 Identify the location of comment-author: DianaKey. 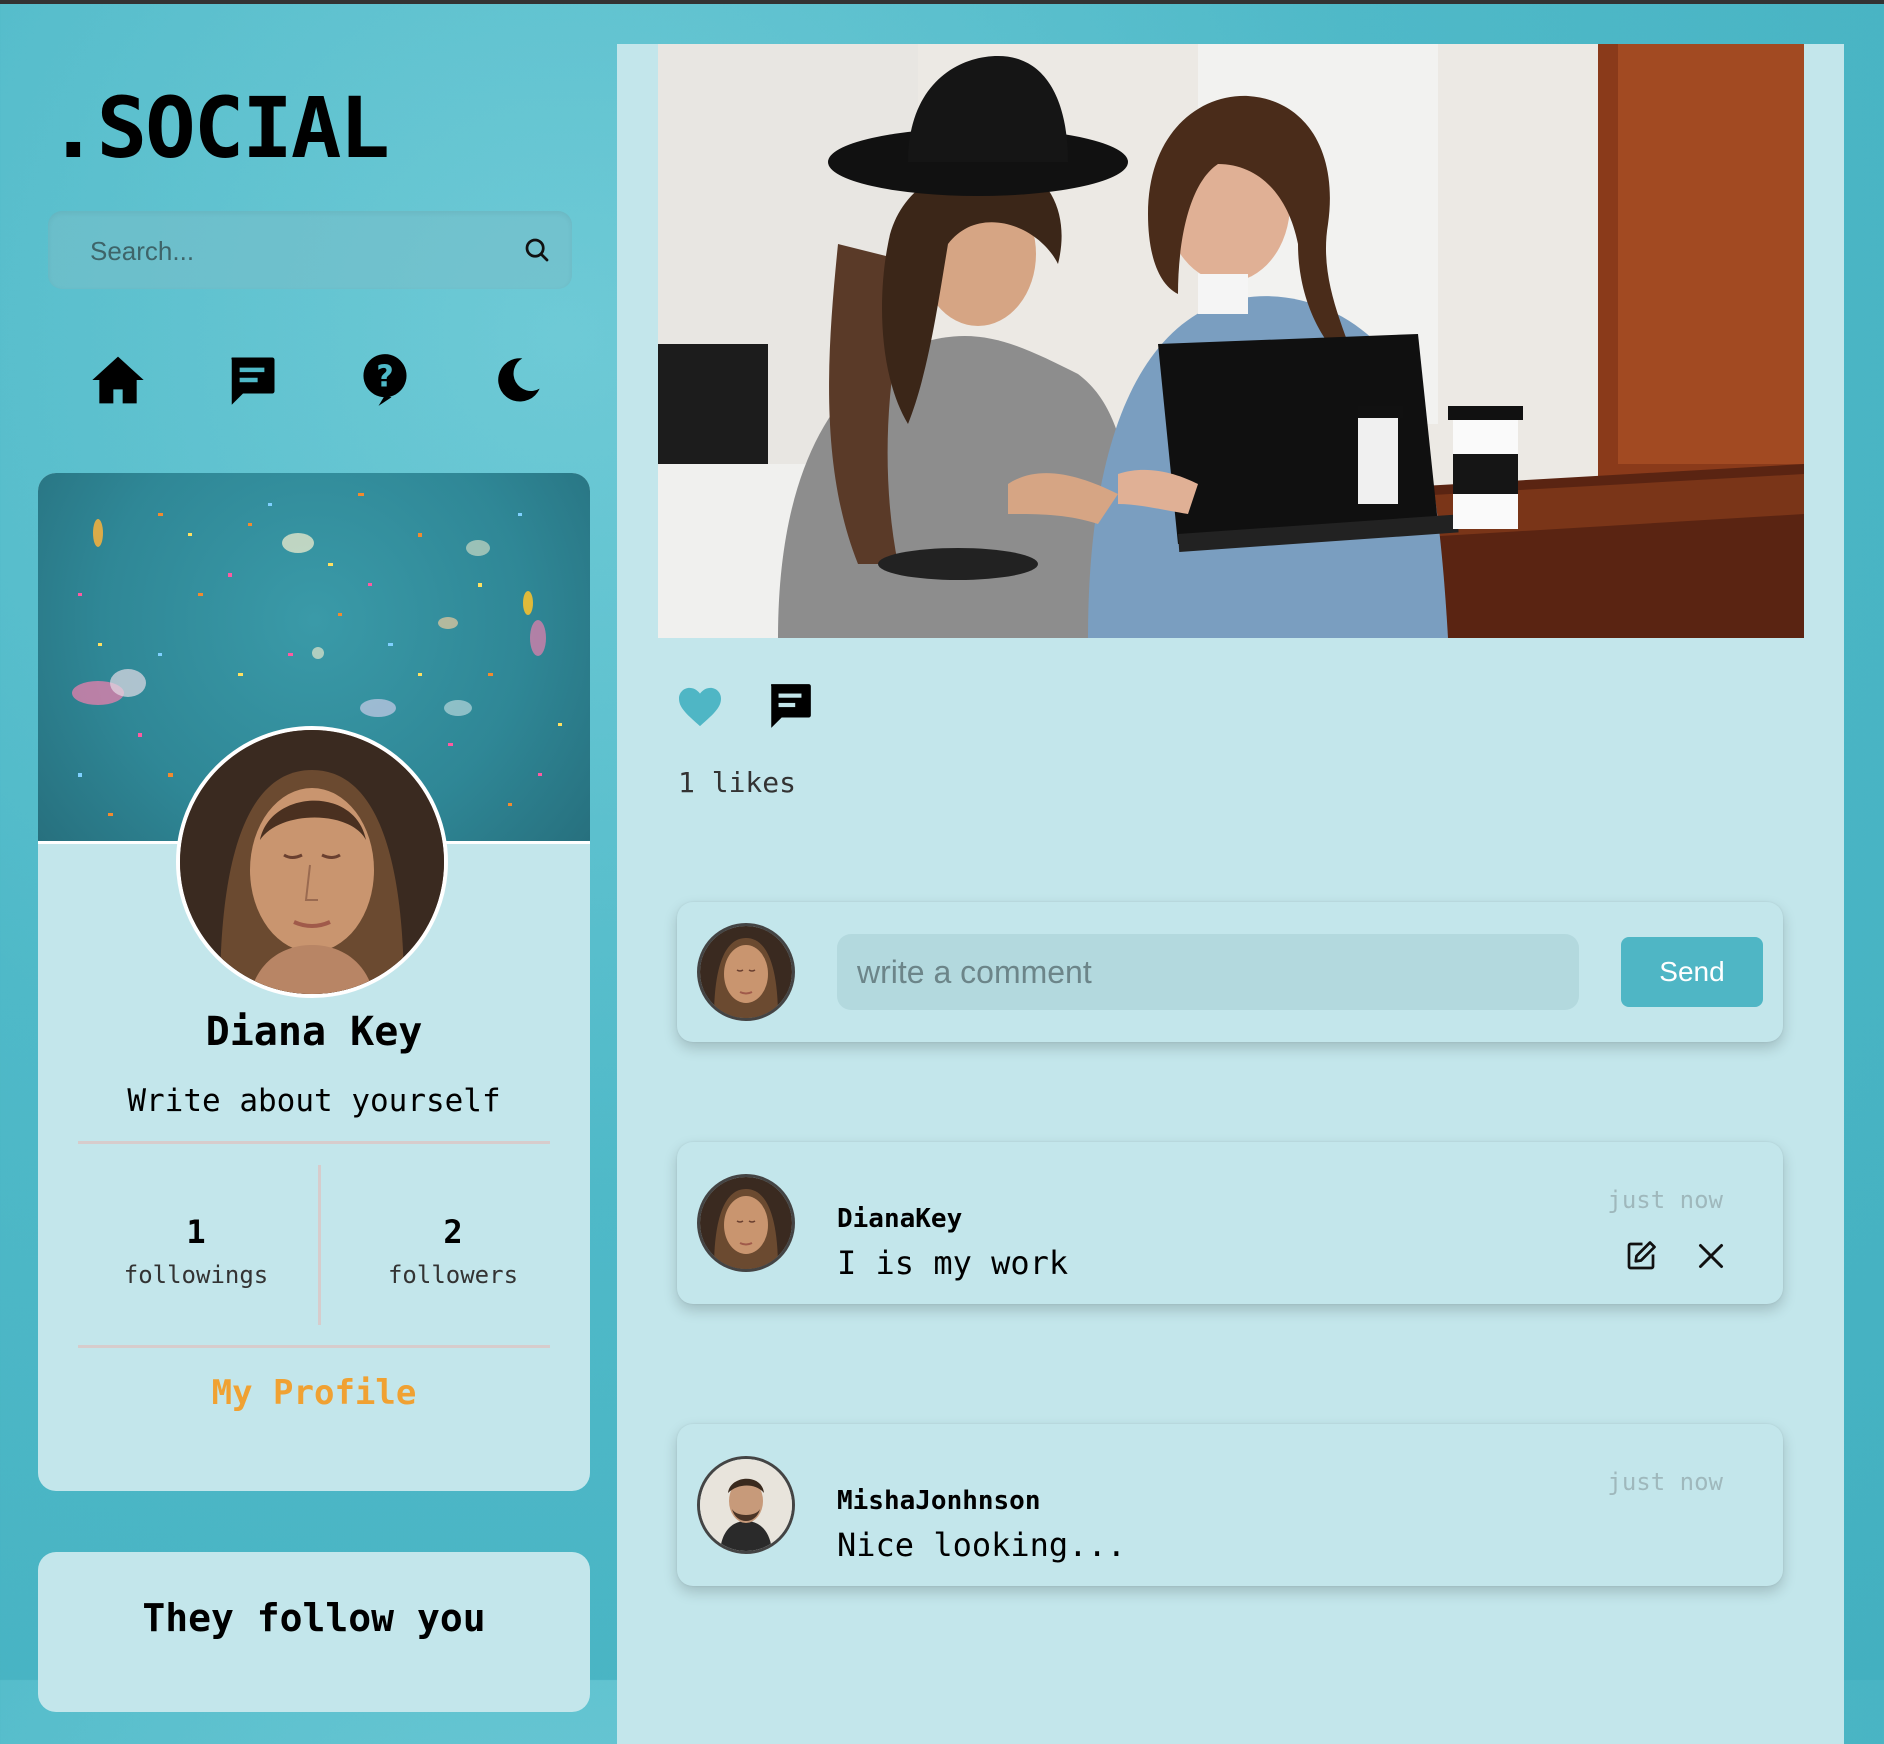
(899, 1219).